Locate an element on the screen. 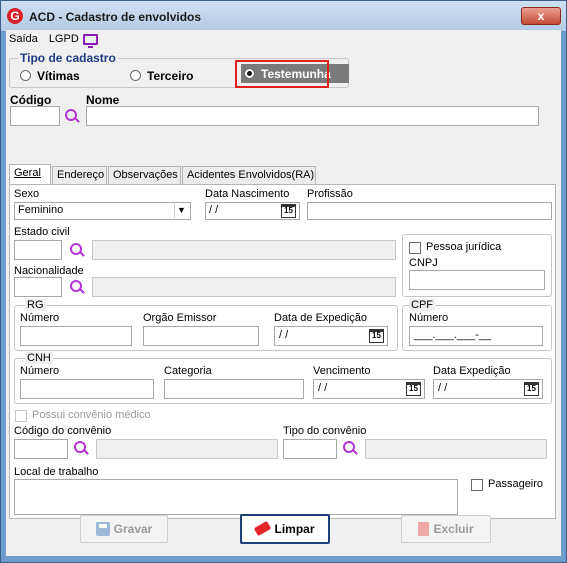 This screenshot has width=567, height=563. nacionalidade-search-icon is located at coordinates (77, 287).